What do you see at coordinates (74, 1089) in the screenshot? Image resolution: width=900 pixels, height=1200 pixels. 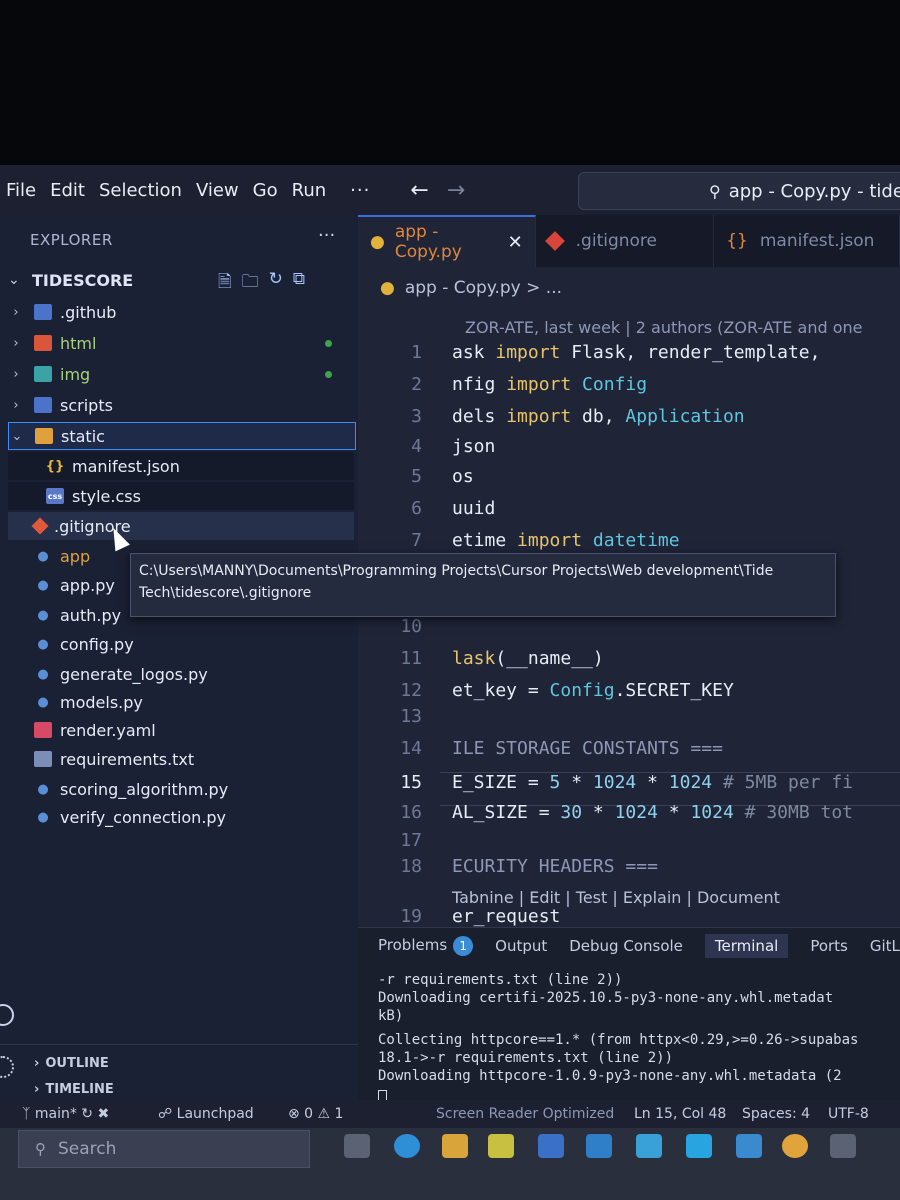 I see `timeline-section: › TIMELINE` at bounding box center [74, 1089].